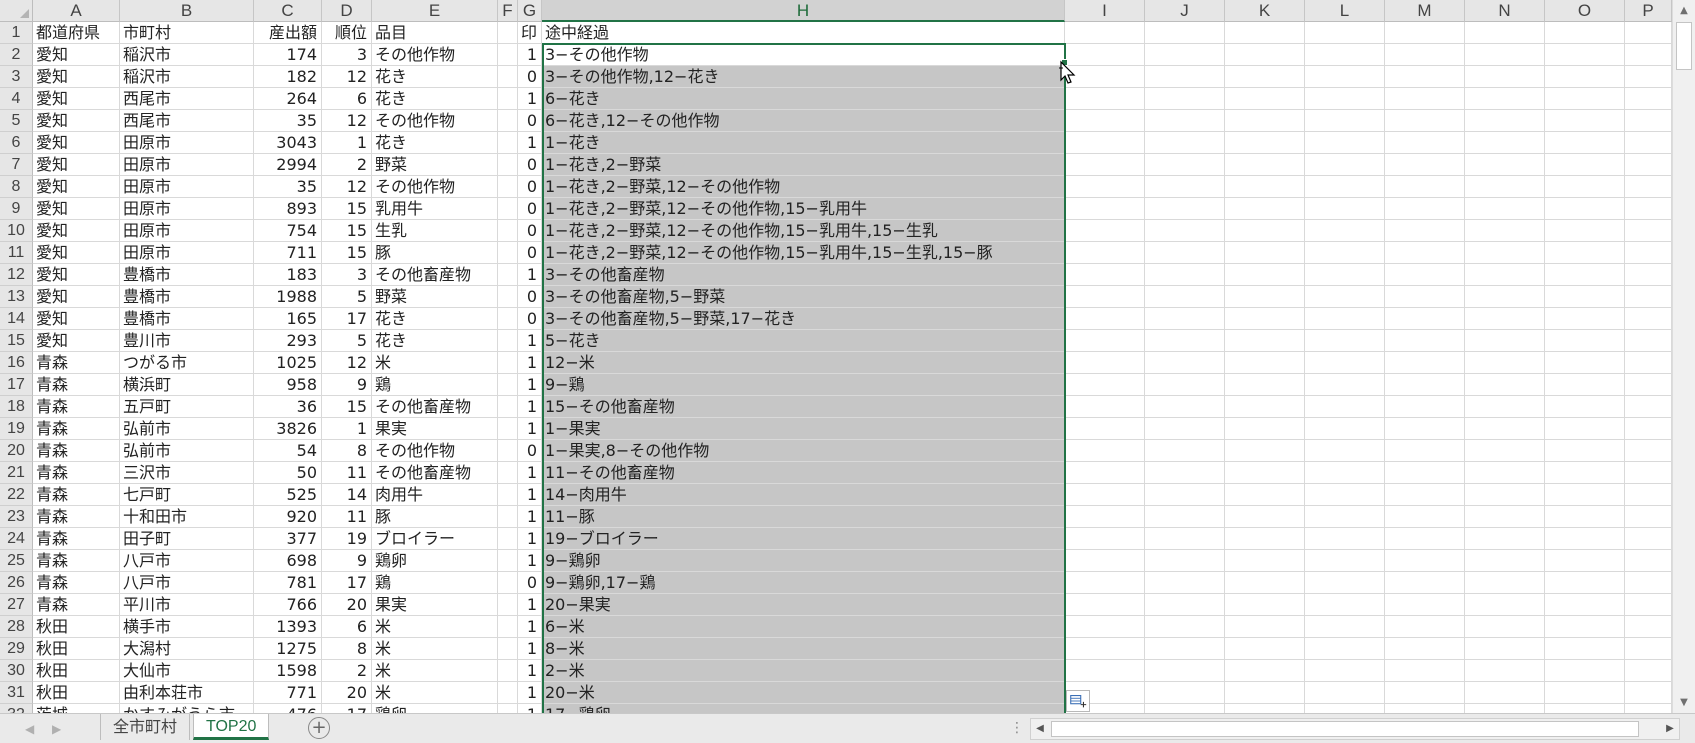 The width and height of the screenshot is (1695, 743). Describe the element at coordinates (187, 363) in the screenshot. I see `cell-b: つがる市` at that location.